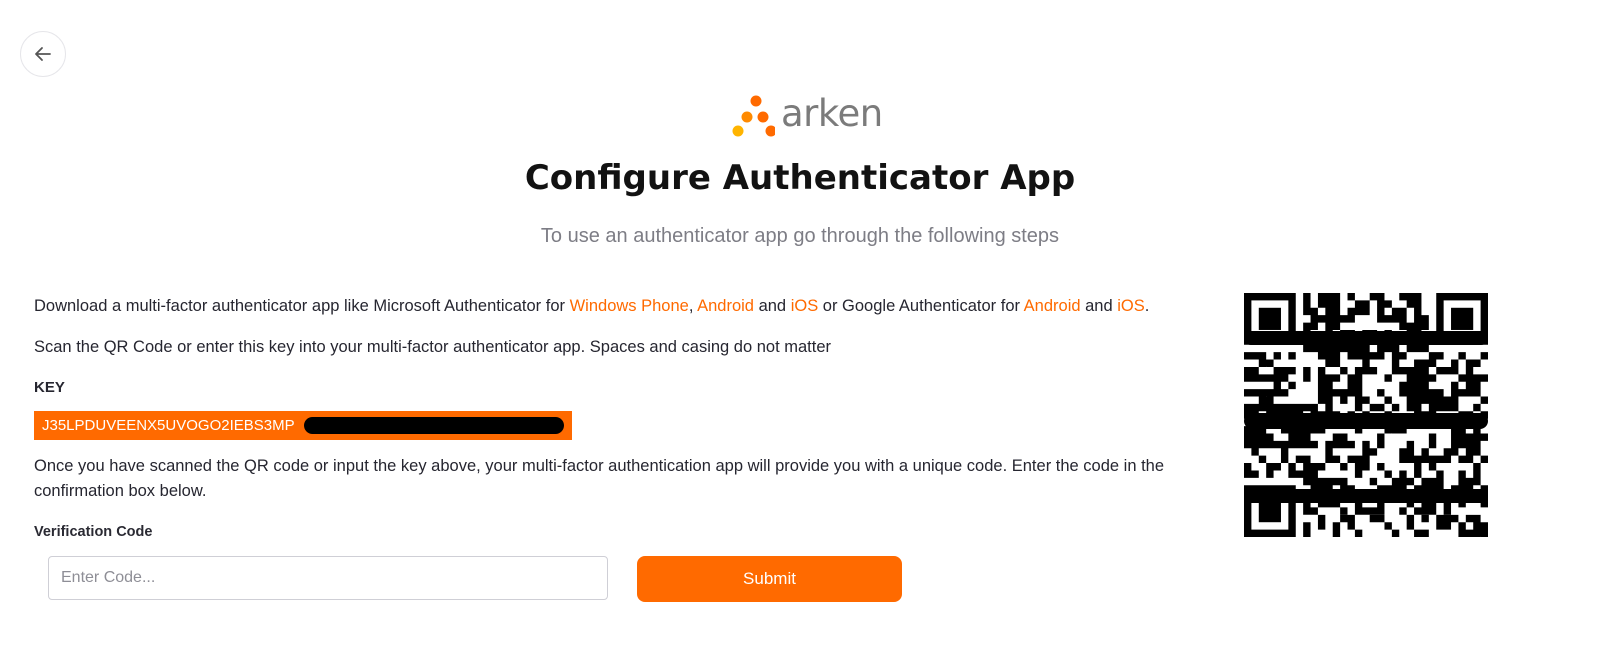 Image resolution: width=1623 pixels, height=668 pixels. What do you see at coordinates (800, 178) in the screenshot?
I see `page-title: Configure Authenticator App` at bounding box center [800, 178].